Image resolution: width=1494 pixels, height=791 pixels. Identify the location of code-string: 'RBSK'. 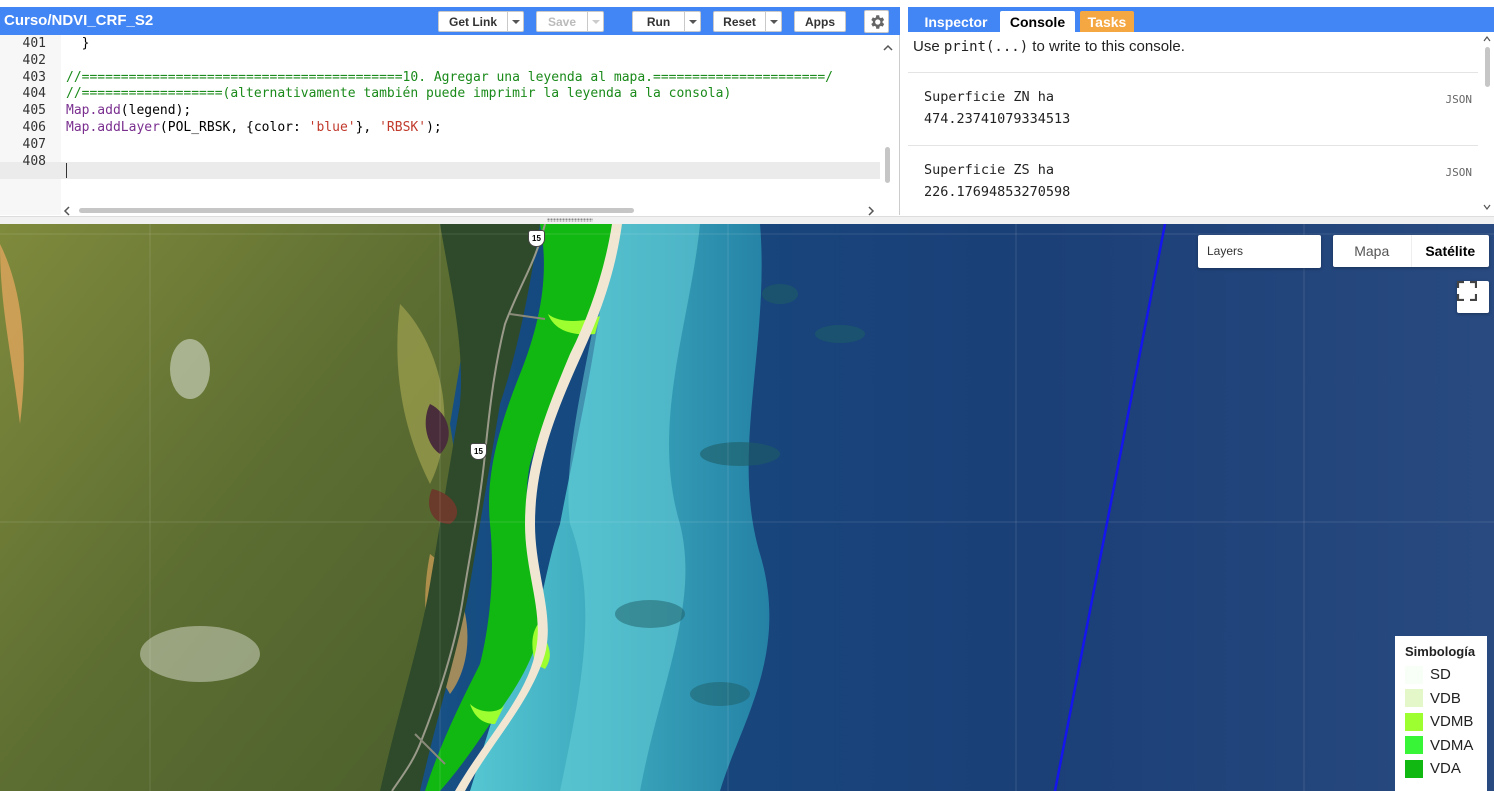
(403, 127).